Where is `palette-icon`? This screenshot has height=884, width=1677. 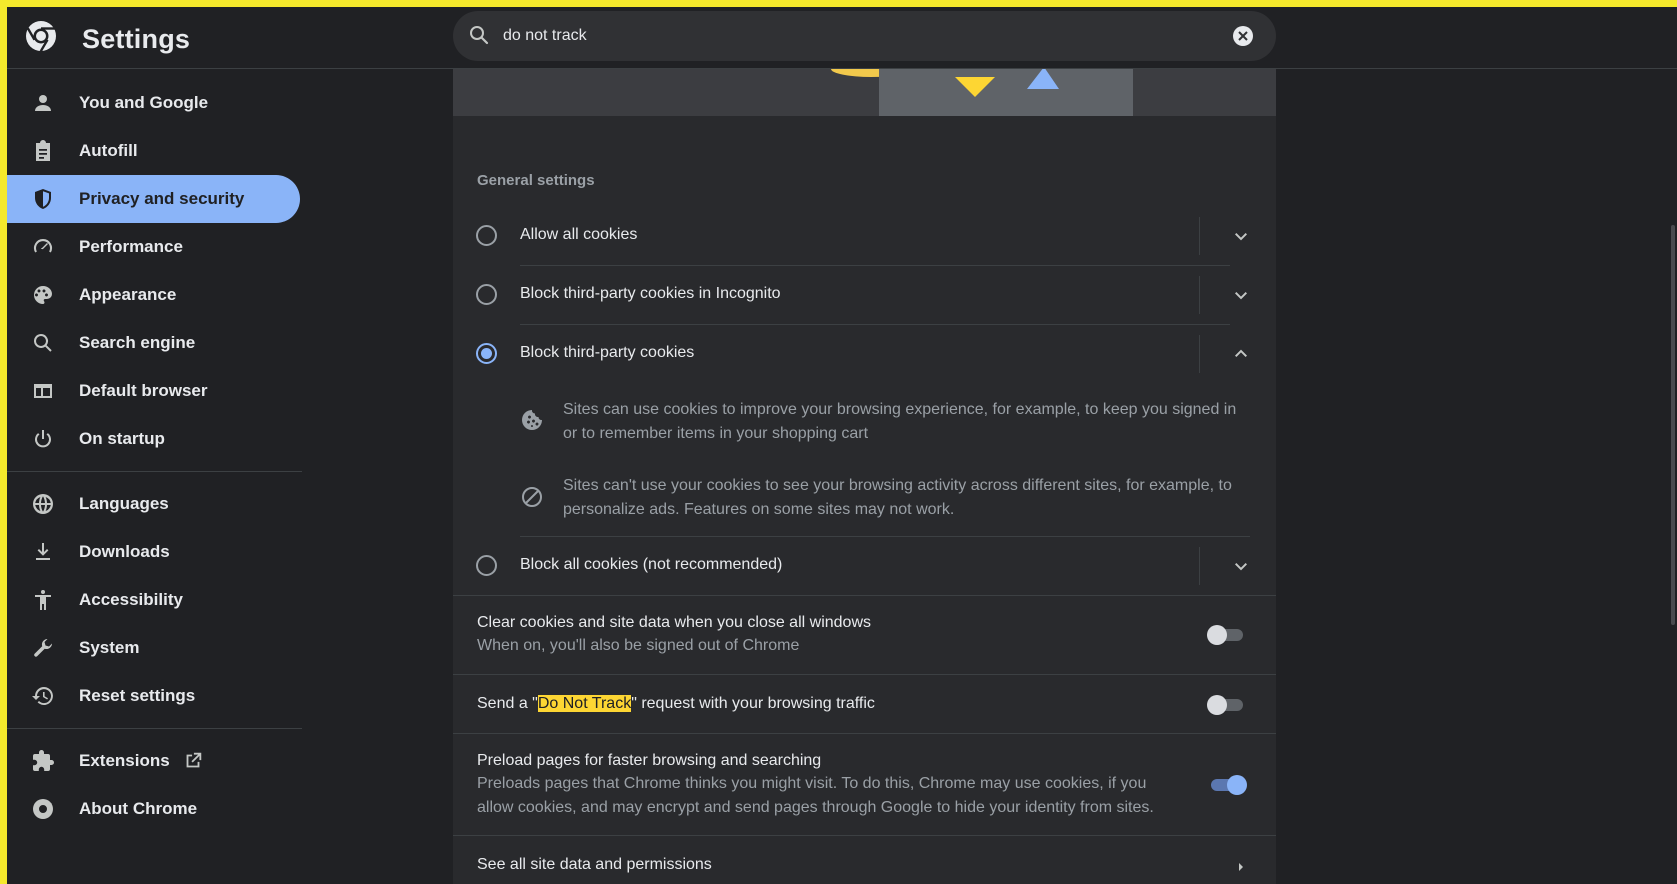
palette-icon is located at coordinates (43, 295).